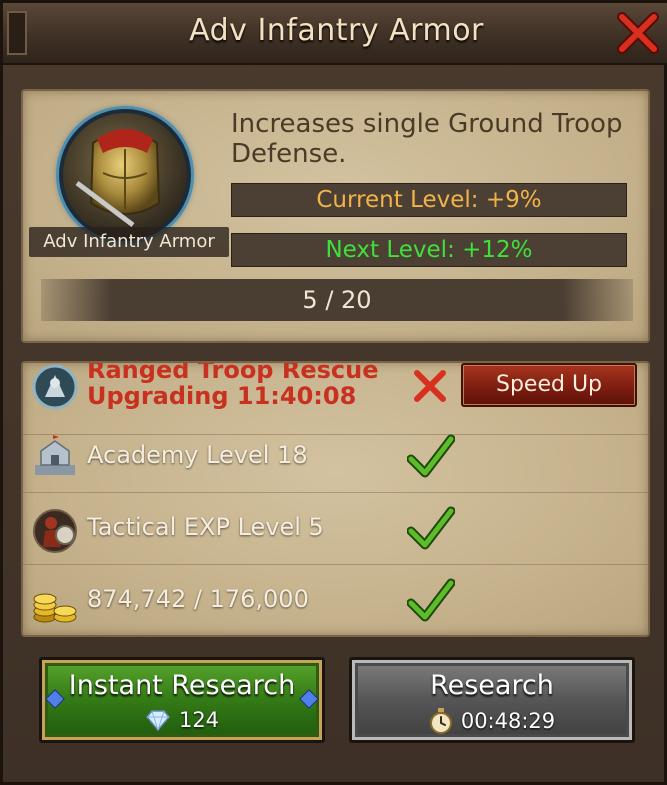 Image resolution: width=667 pixels, height=785 pixels. Describe the element at coordinates (118, 178) in the screenshot. I see `armor-emblem-art` at that location.